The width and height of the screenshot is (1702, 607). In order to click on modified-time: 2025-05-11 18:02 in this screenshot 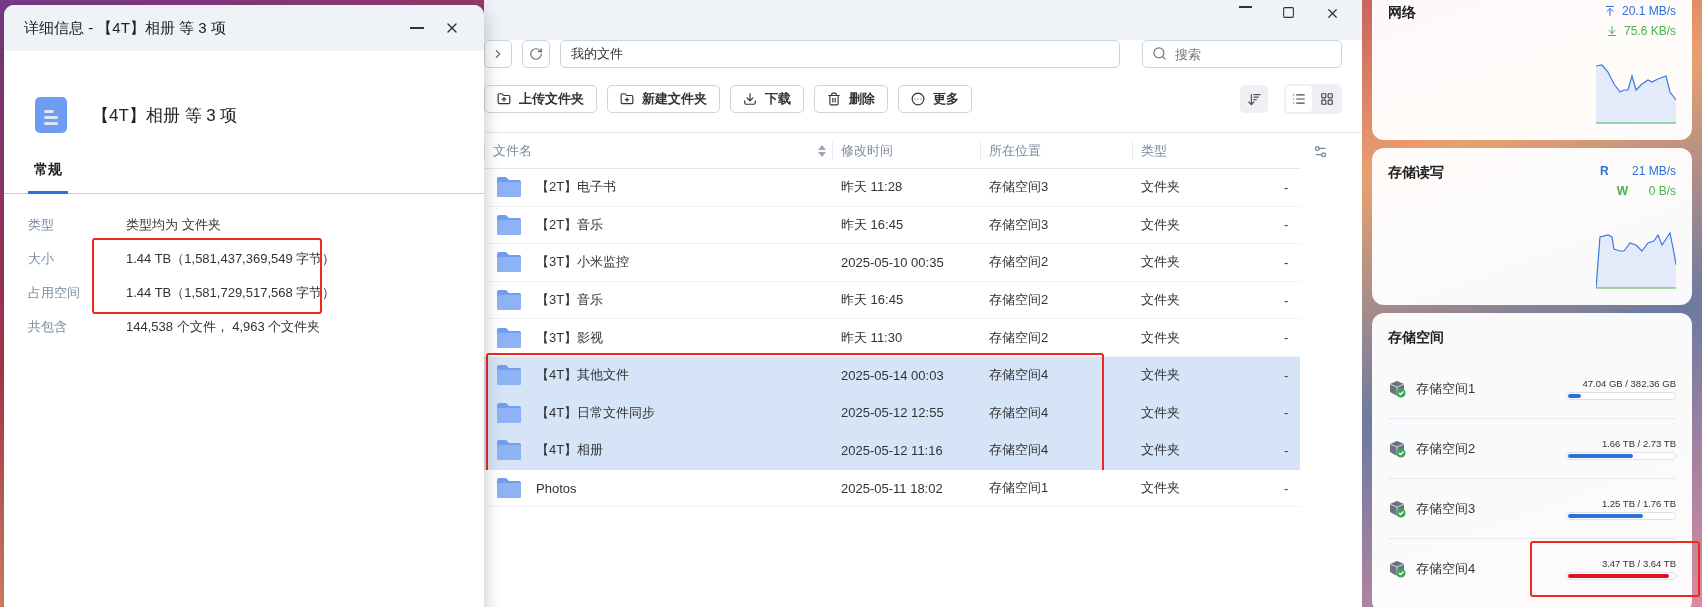, I will do `click(892, 488)`.